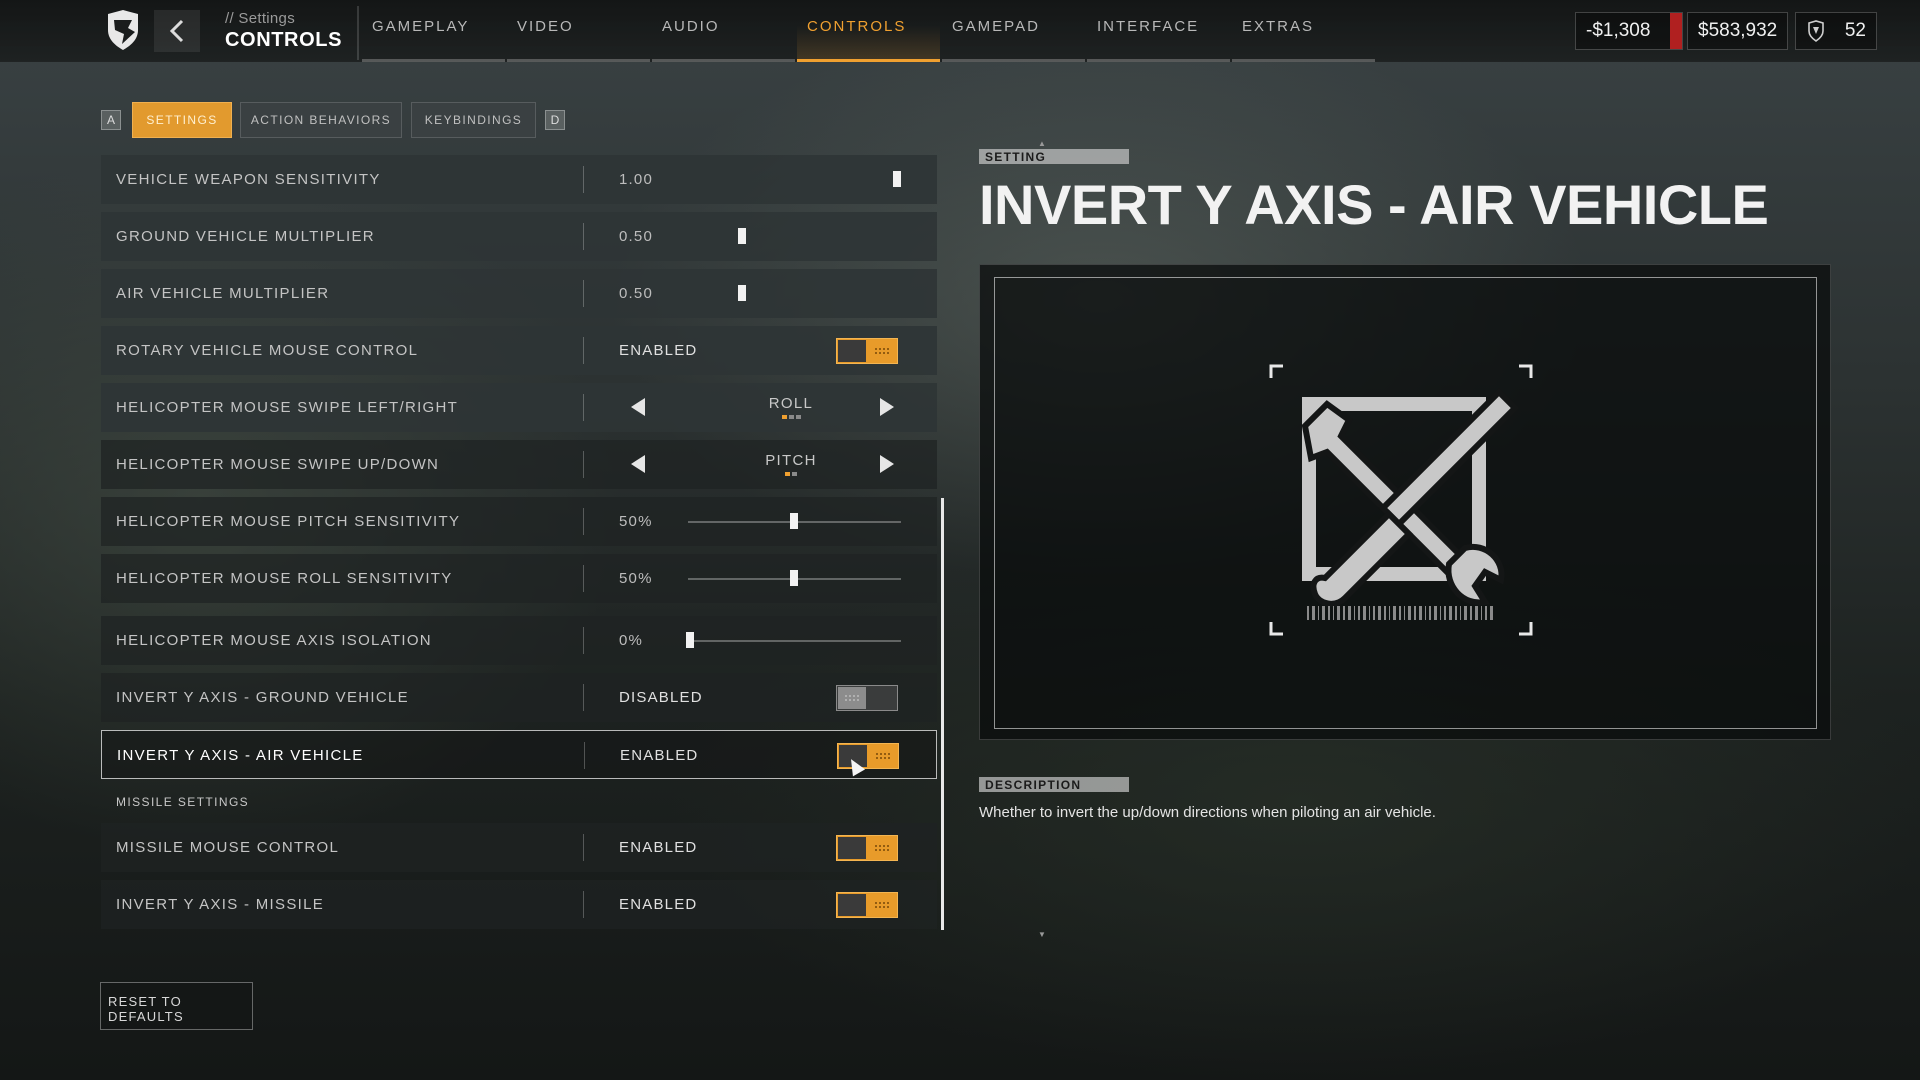 The width and height of the screenshot is (1920, 1080). I want to click on setting-row: ROTARY VEHICLE MOUSE CONTROL ENABLED, so click(519, 350).